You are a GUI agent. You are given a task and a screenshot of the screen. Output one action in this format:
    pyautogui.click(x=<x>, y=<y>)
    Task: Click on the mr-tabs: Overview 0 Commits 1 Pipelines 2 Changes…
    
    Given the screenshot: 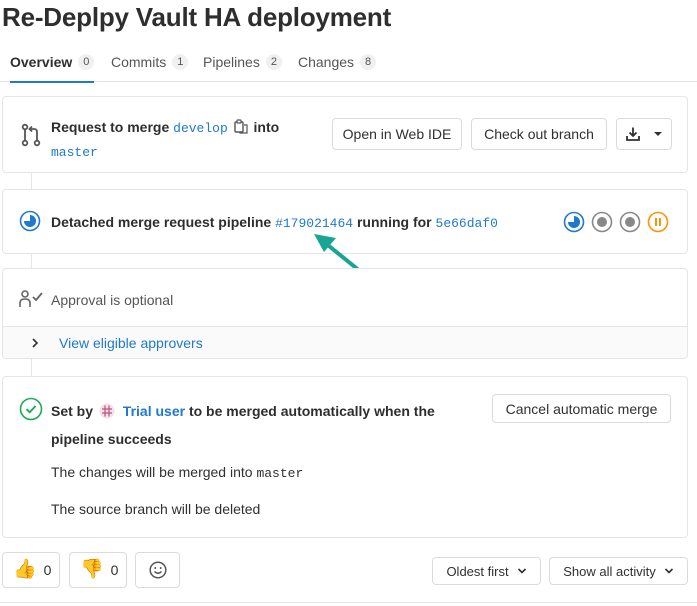 What is the action you would take?
    pyautogui.click(x=348, y=62)
    